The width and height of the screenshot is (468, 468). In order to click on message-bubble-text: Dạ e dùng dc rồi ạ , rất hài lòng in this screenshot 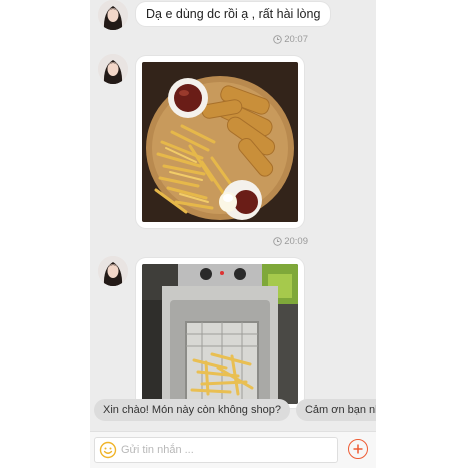, I will do `click(233, 14)`.